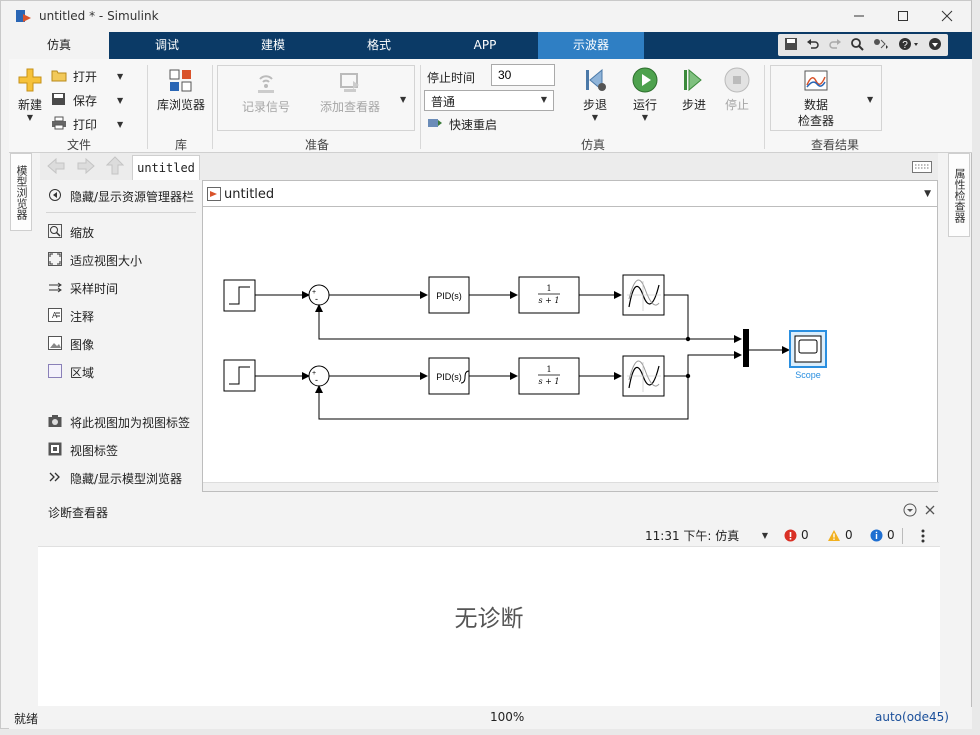  Describe the element at coordinates (693, 105) in the screenshot. I see `step-forward-label: 步进` at that location.